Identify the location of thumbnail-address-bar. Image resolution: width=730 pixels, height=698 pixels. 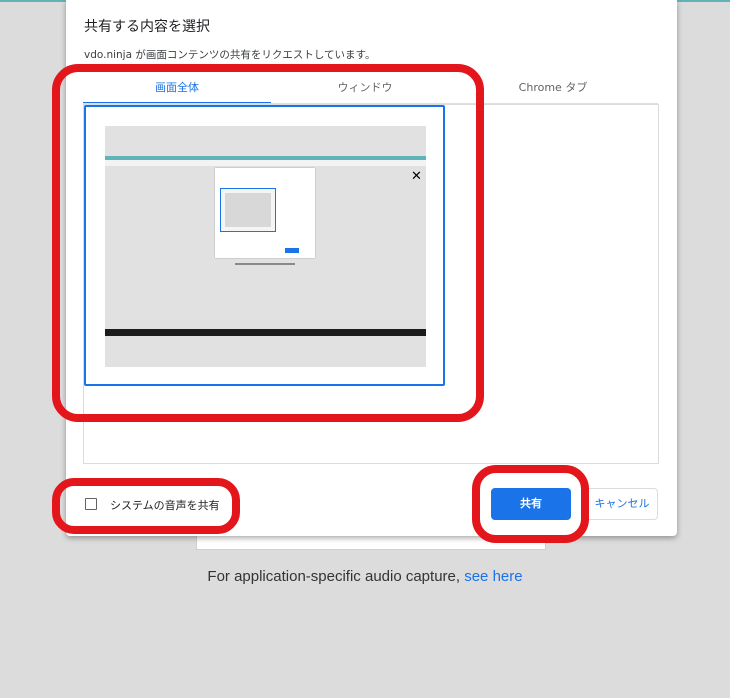
(265, 163).